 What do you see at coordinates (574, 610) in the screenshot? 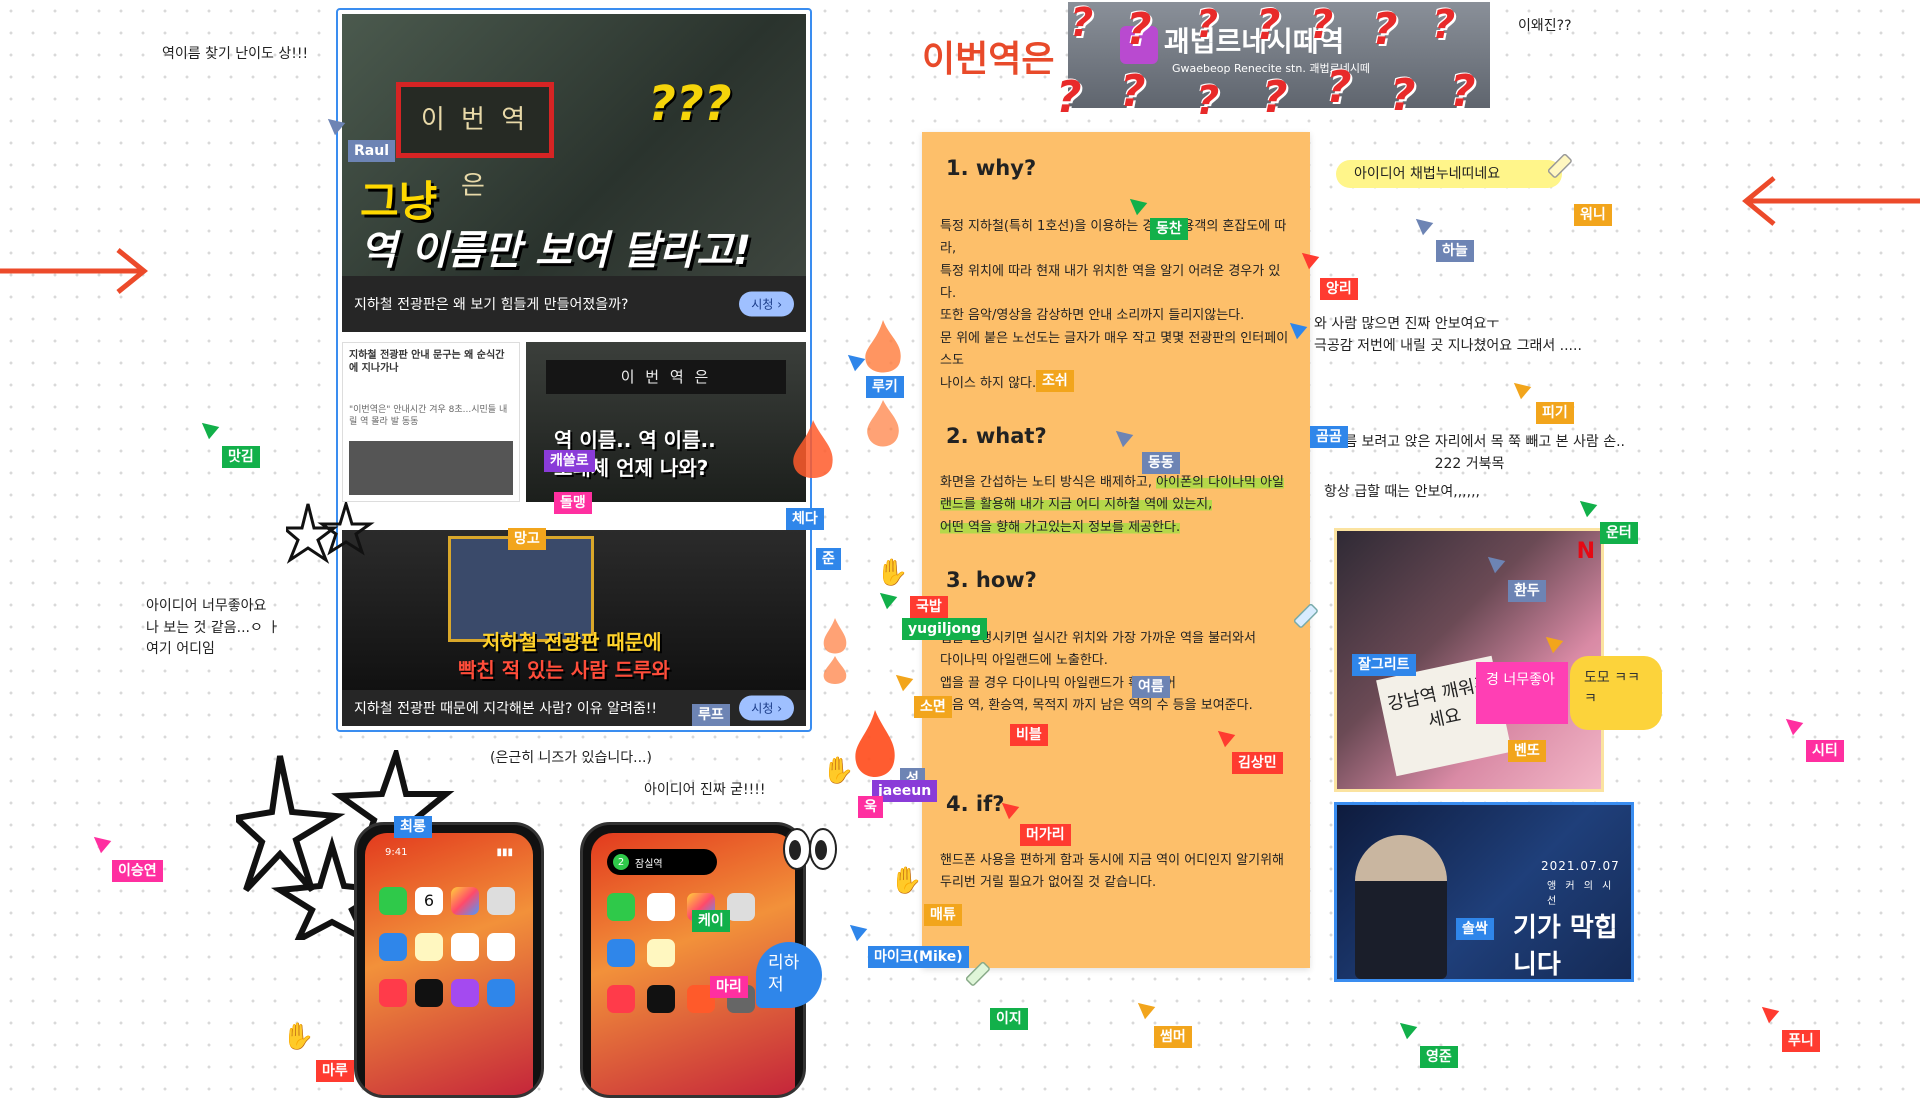
I see `video-thumbnail-bottom: 지하철 전광판 때문에 빡친 적 있는 사람 드루와` at bounding box center [574, 610].